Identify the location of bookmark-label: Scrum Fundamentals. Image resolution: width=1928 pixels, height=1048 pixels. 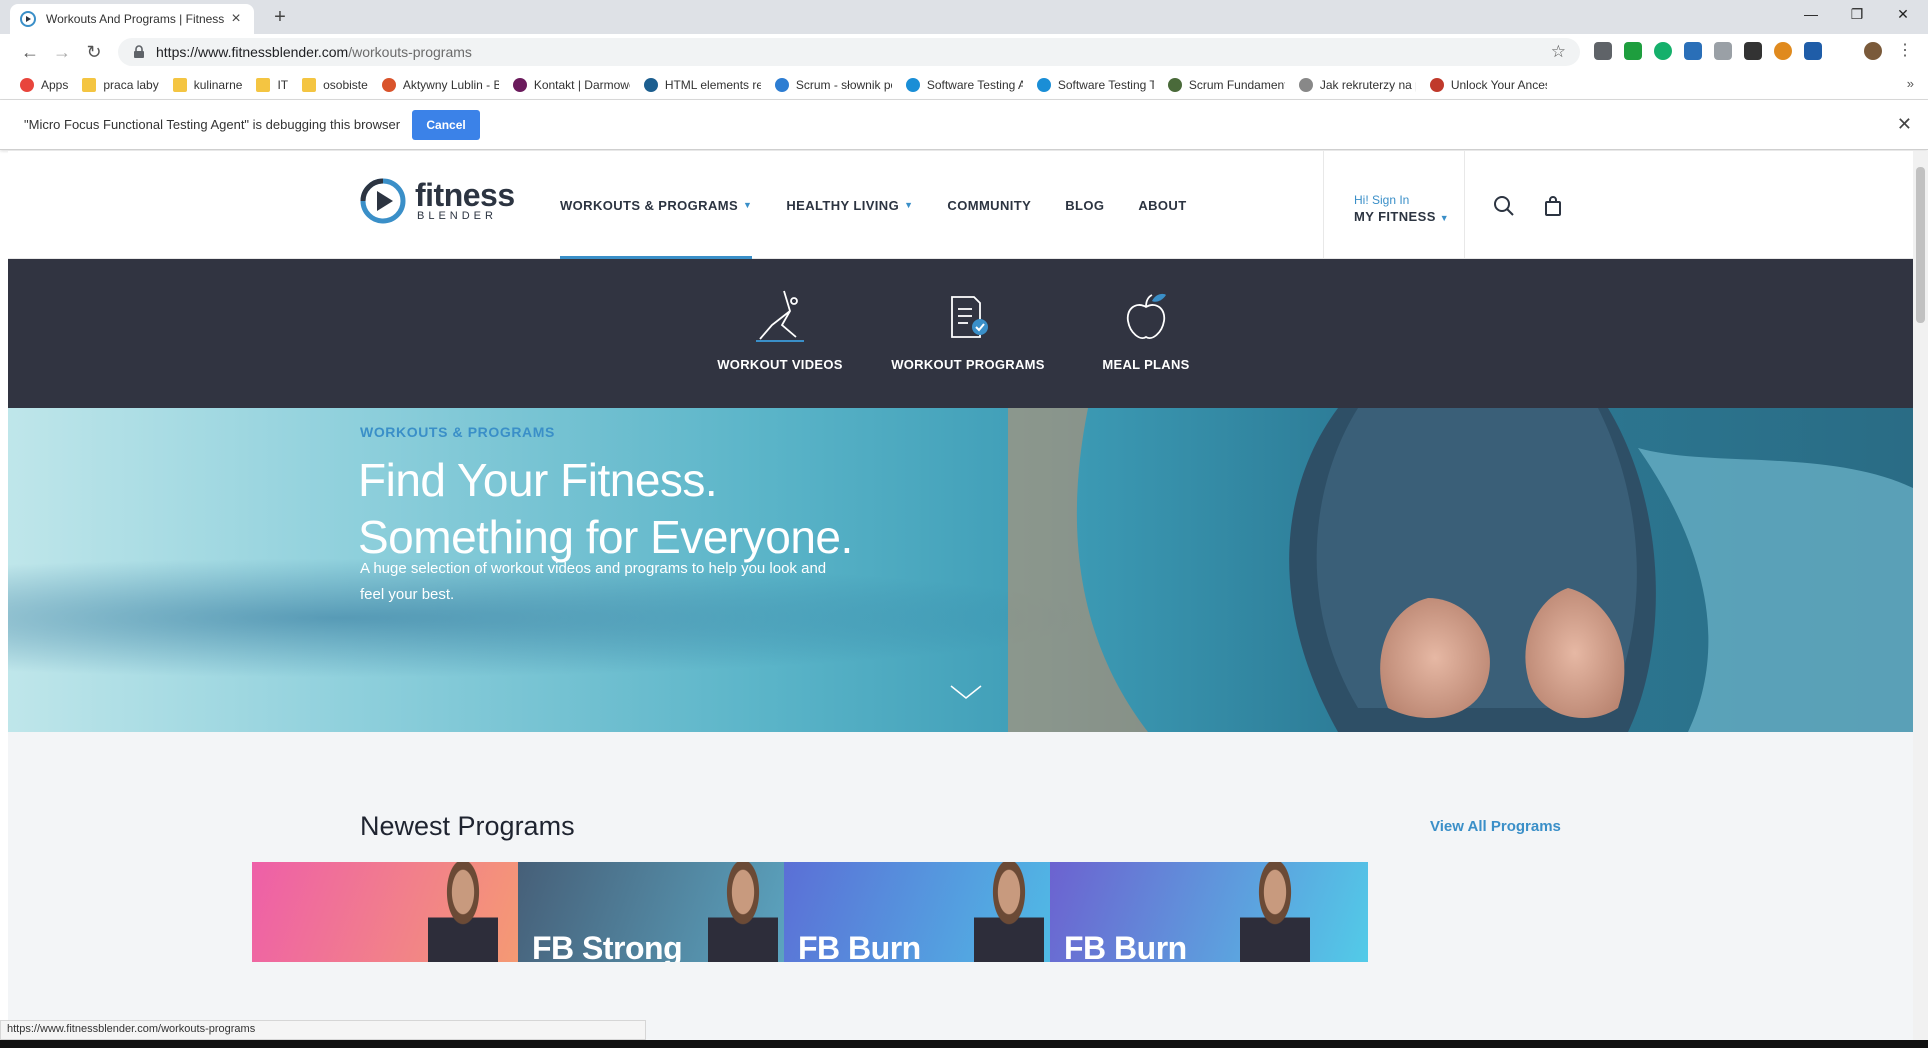
(1236, 84).